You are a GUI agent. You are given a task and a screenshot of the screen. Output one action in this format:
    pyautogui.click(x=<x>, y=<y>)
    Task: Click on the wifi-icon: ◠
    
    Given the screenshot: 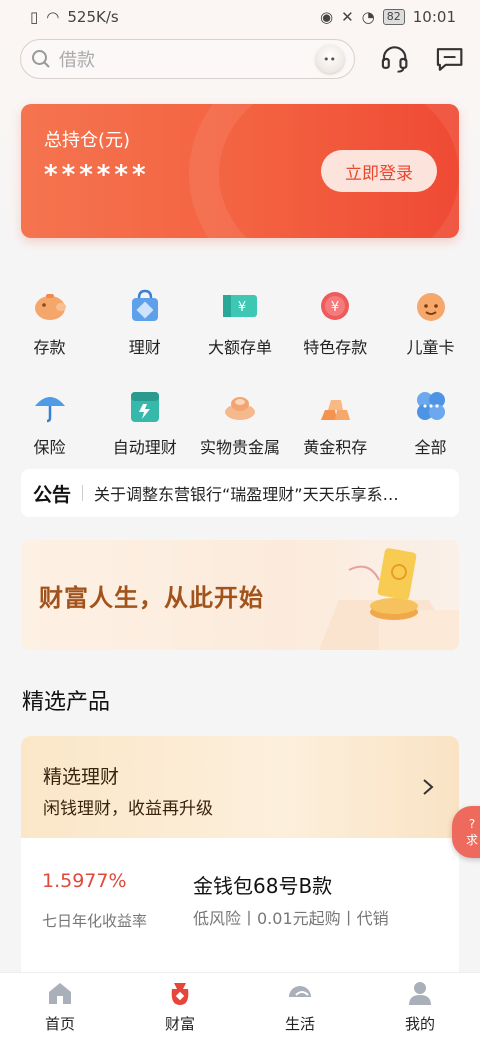 What is the action you would take?
    pyautogui.click(x=53, y=17)
    